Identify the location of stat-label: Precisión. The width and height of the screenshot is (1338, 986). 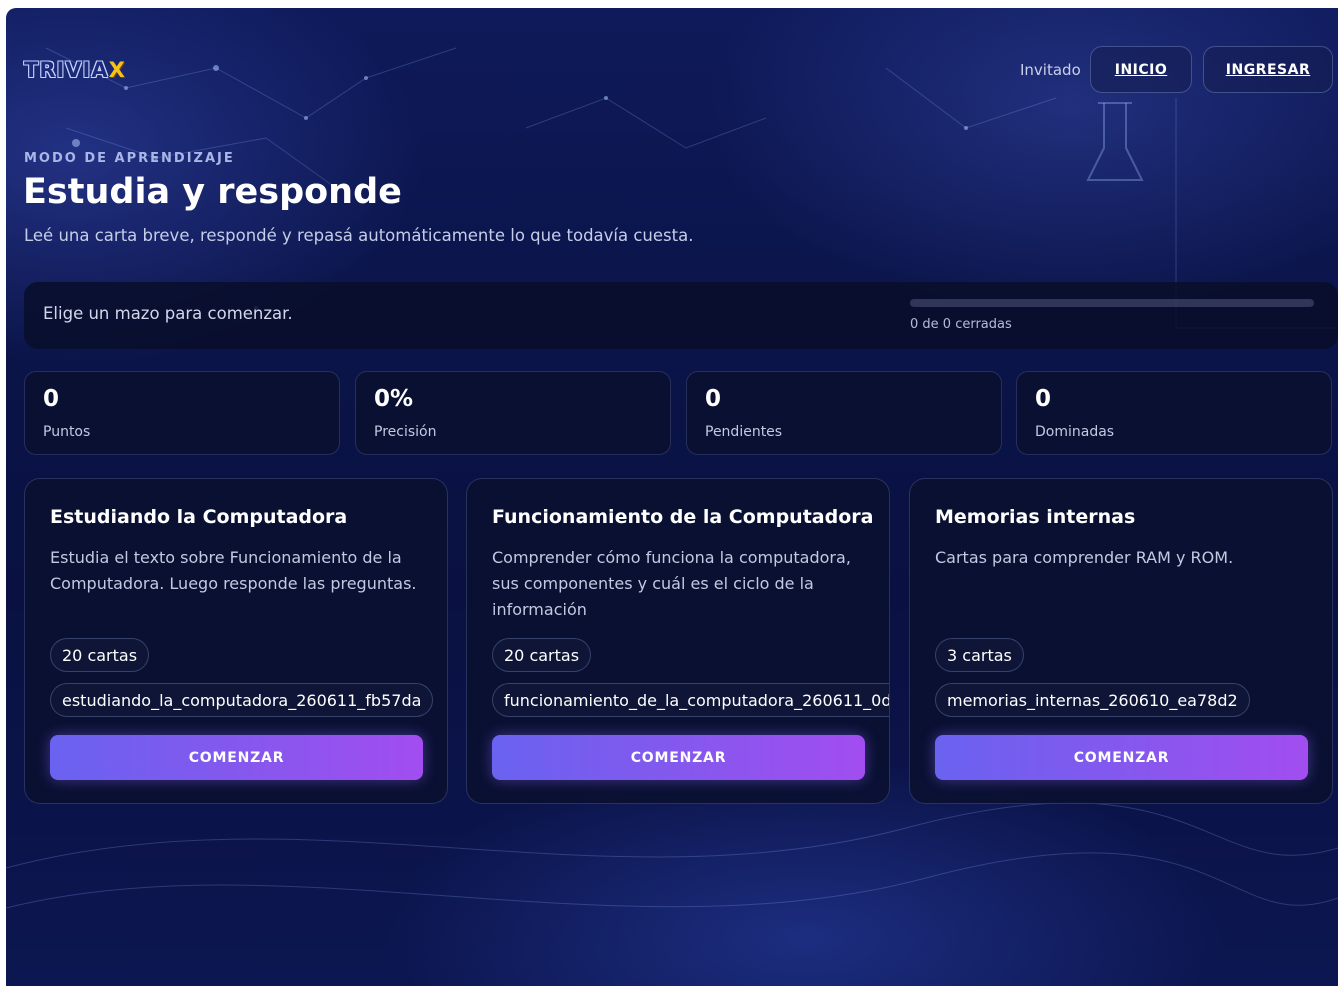
(405, 432).